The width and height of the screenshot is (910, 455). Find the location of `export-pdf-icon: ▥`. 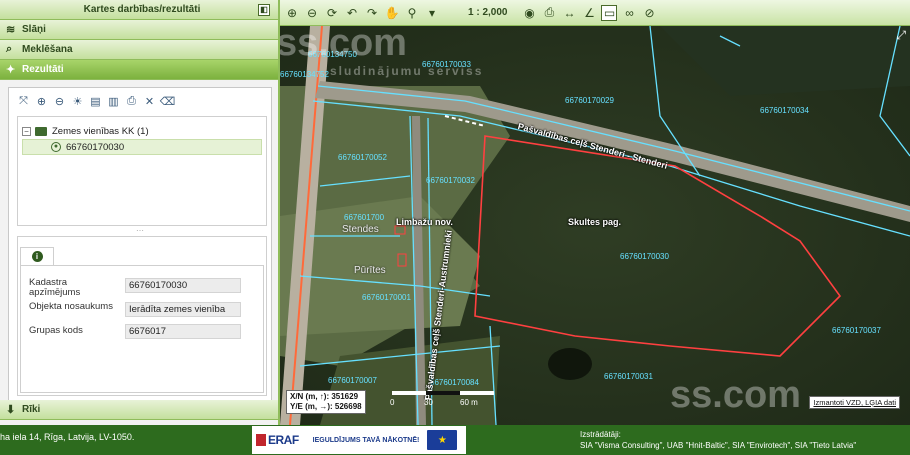

export-pdf-icon: ▥ is located at coordinates (113, 101).